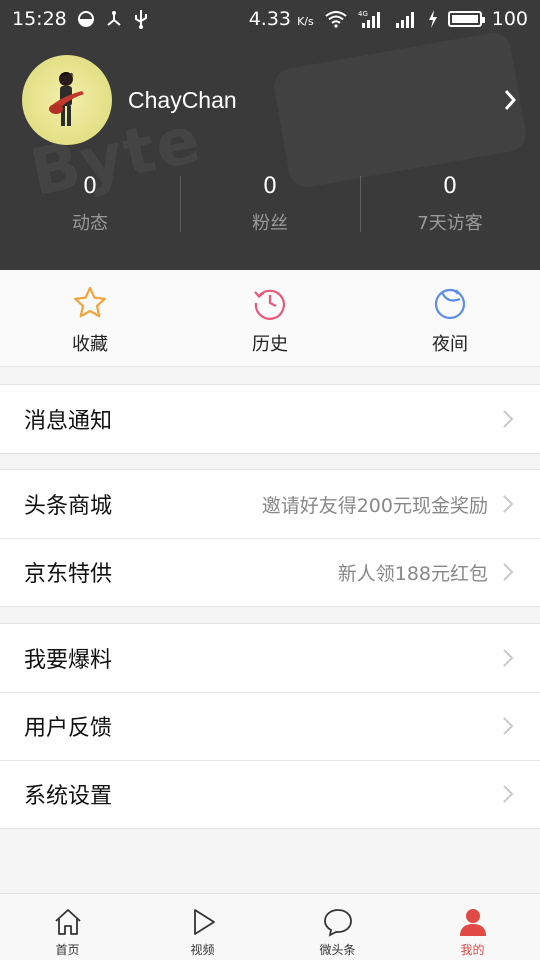  Describe the element at coordinates (363, 14) in the screenshot. I see `svg-text: 4G` at that location.